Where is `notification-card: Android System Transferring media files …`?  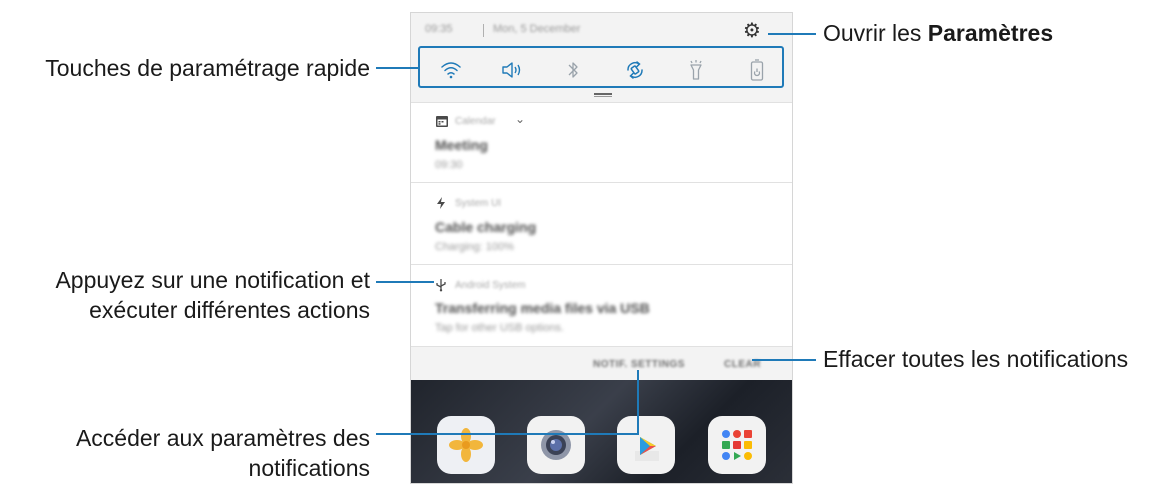 notification-card: Android System Transferring media files … is located at coordinates (601, 305).